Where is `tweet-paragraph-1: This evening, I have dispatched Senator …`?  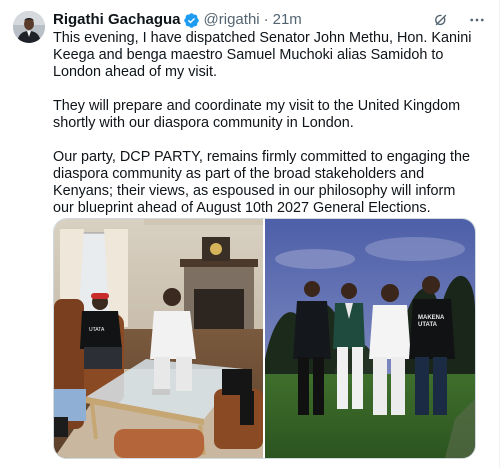 tweet-paragraph-1: This evening, I have dispatched Senator … is located at coordinates (262, 55).